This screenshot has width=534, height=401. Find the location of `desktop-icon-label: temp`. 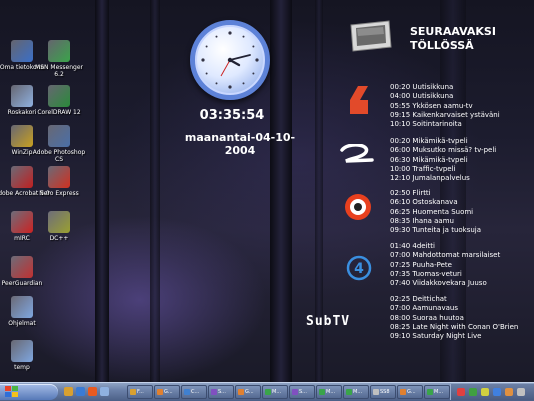

desktop-icon-label: temp is located at coordinates (22, 367).